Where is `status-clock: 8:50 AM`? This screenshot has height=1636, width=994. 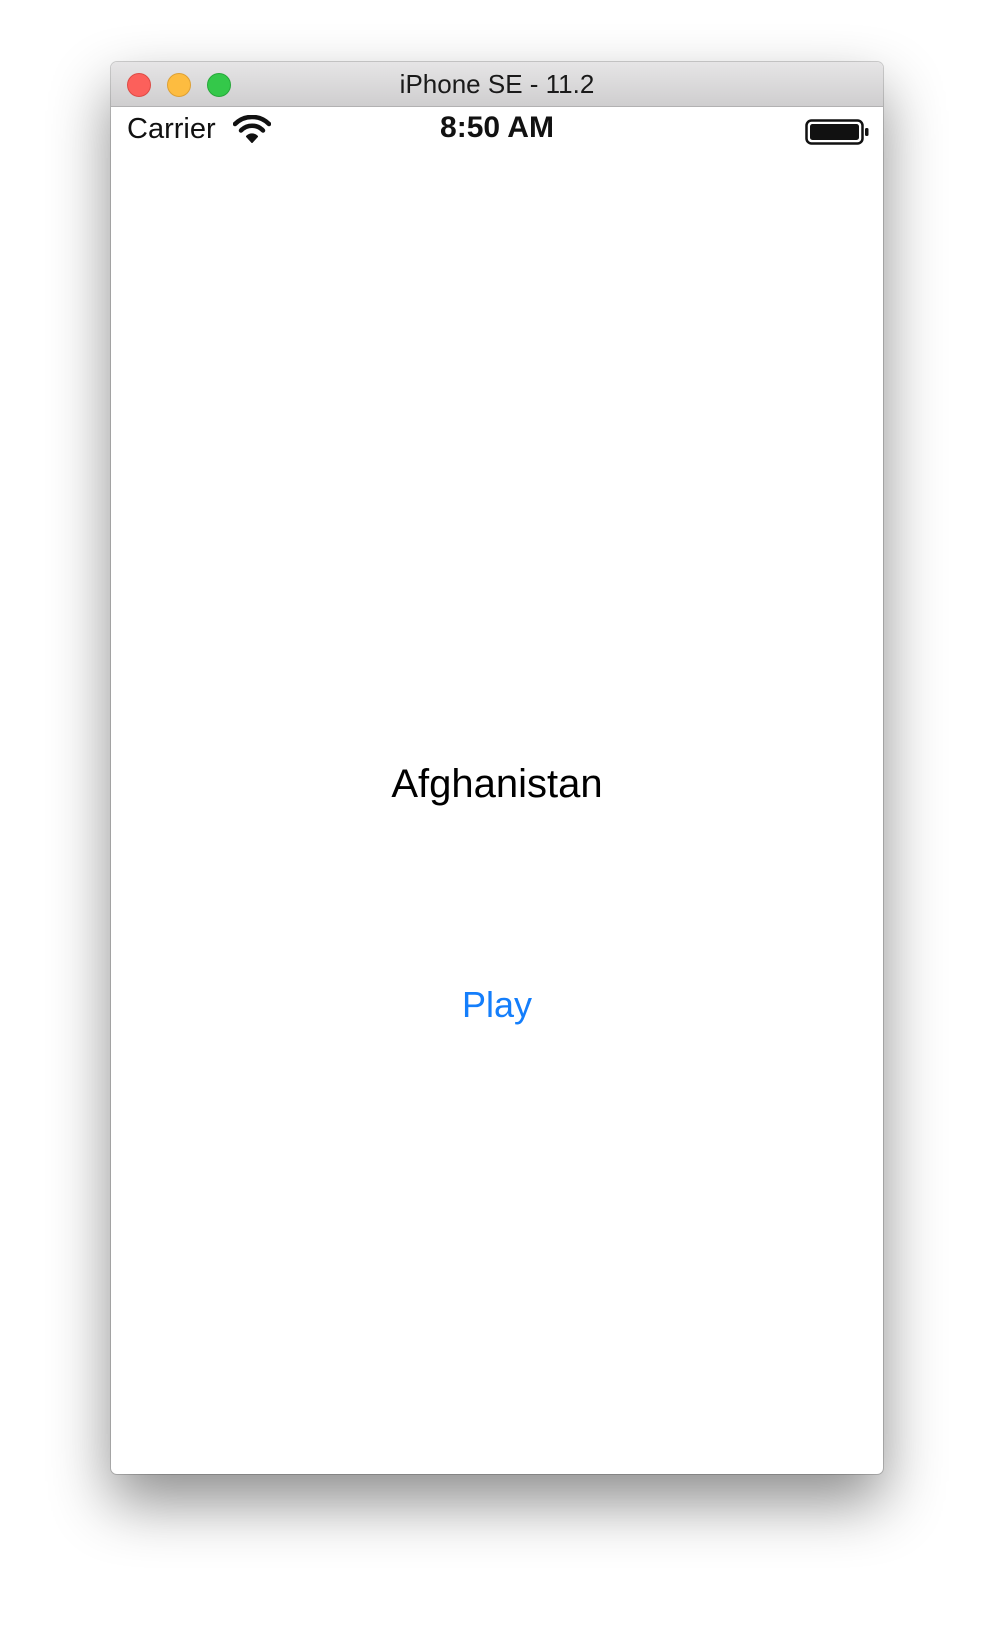
status-clock: 8:50 AM is located at coordinates (497, 127).